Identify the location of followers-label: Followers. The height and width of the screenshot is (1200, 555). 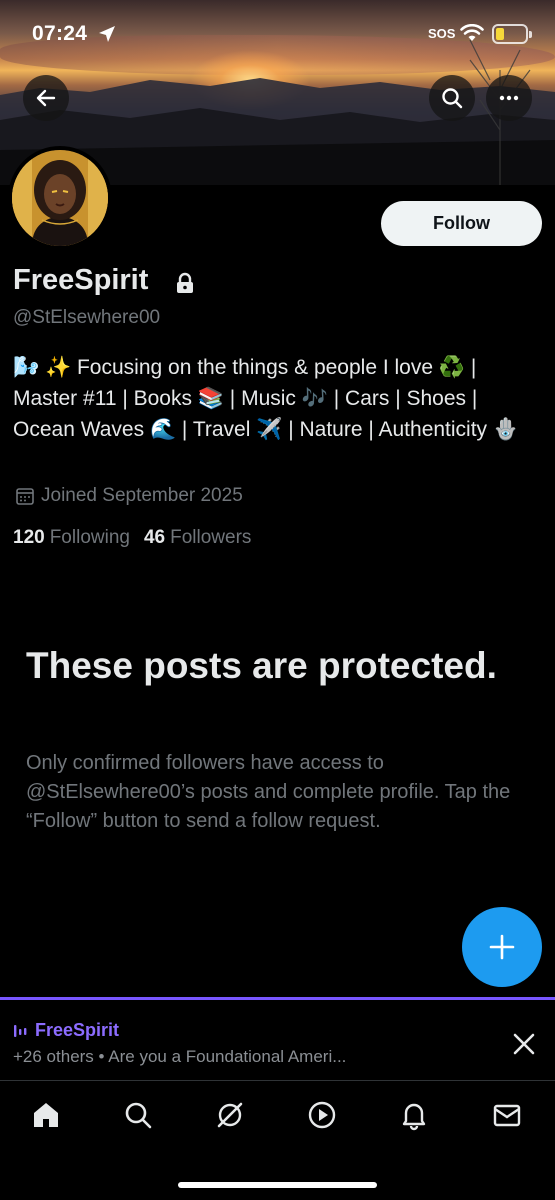
(211, 537).